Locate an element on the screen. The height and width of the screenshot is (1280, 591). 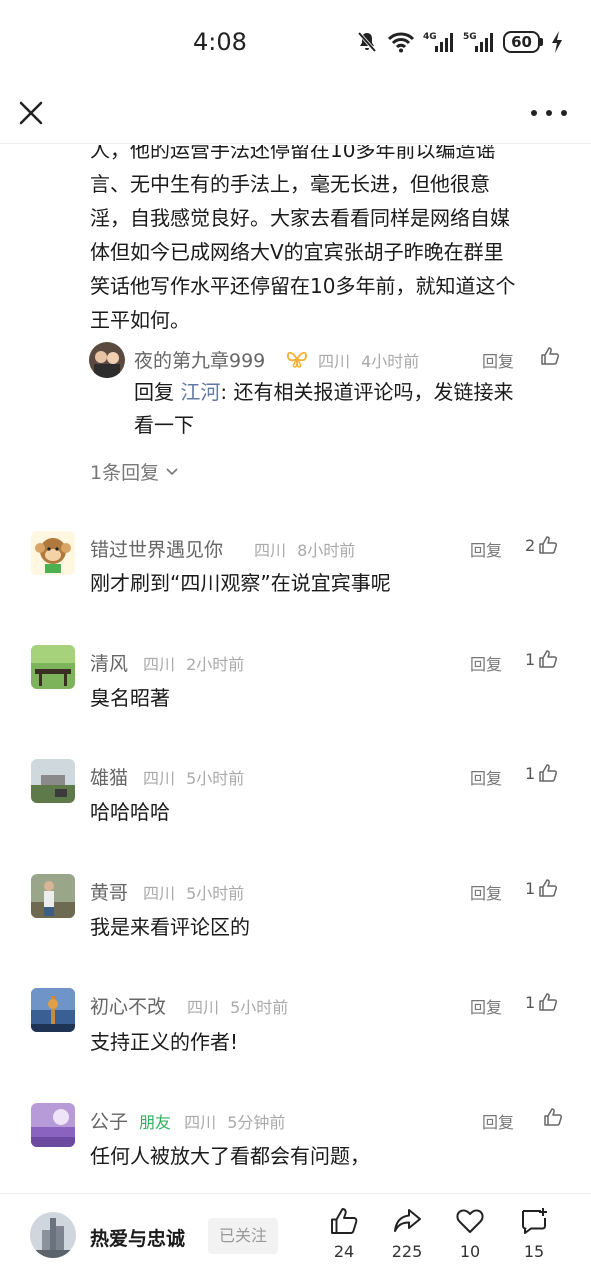
author-name: 热爱与忠诚 is located at coordinates (137, 1237).